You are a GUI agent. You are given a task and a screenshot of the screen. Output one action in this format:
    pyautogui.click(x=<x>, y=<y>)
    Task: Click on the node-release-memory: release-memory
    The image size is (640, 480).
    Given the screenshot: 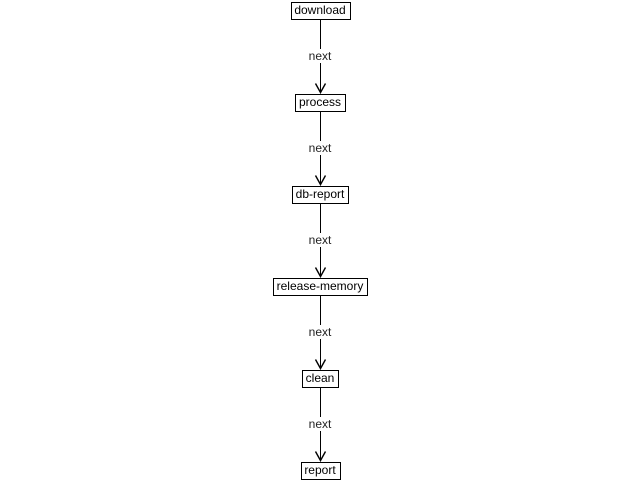 What is the action you would take?
    pyautogui.click(x=320, y=287)
    